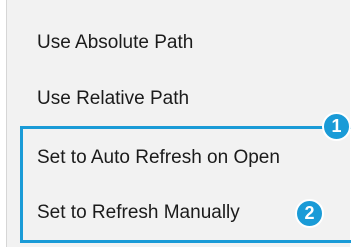 Image resolution: width=351 pixels, height=247 pixels. Describe the element at coordinates (336, 126) in the screenshot. I see `callout-badge-1: 1` at that location.